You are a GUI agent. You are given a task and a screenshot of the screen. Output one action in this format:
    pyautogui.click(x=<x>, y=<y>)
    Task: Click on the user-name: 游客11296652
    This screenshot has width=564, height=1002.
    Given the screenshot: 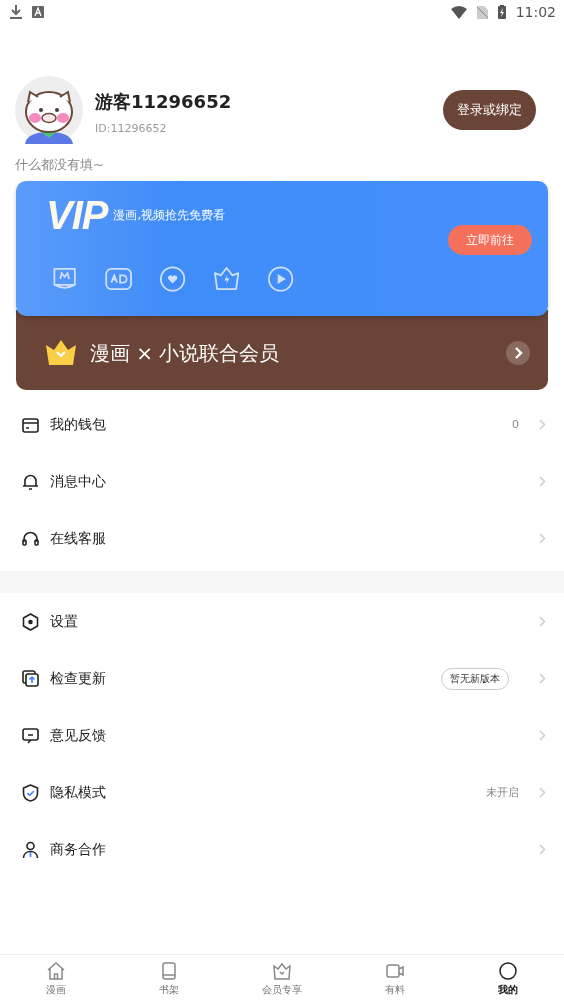 What is the action you would take?
    pyautogui.click(x=164, y=101)
    